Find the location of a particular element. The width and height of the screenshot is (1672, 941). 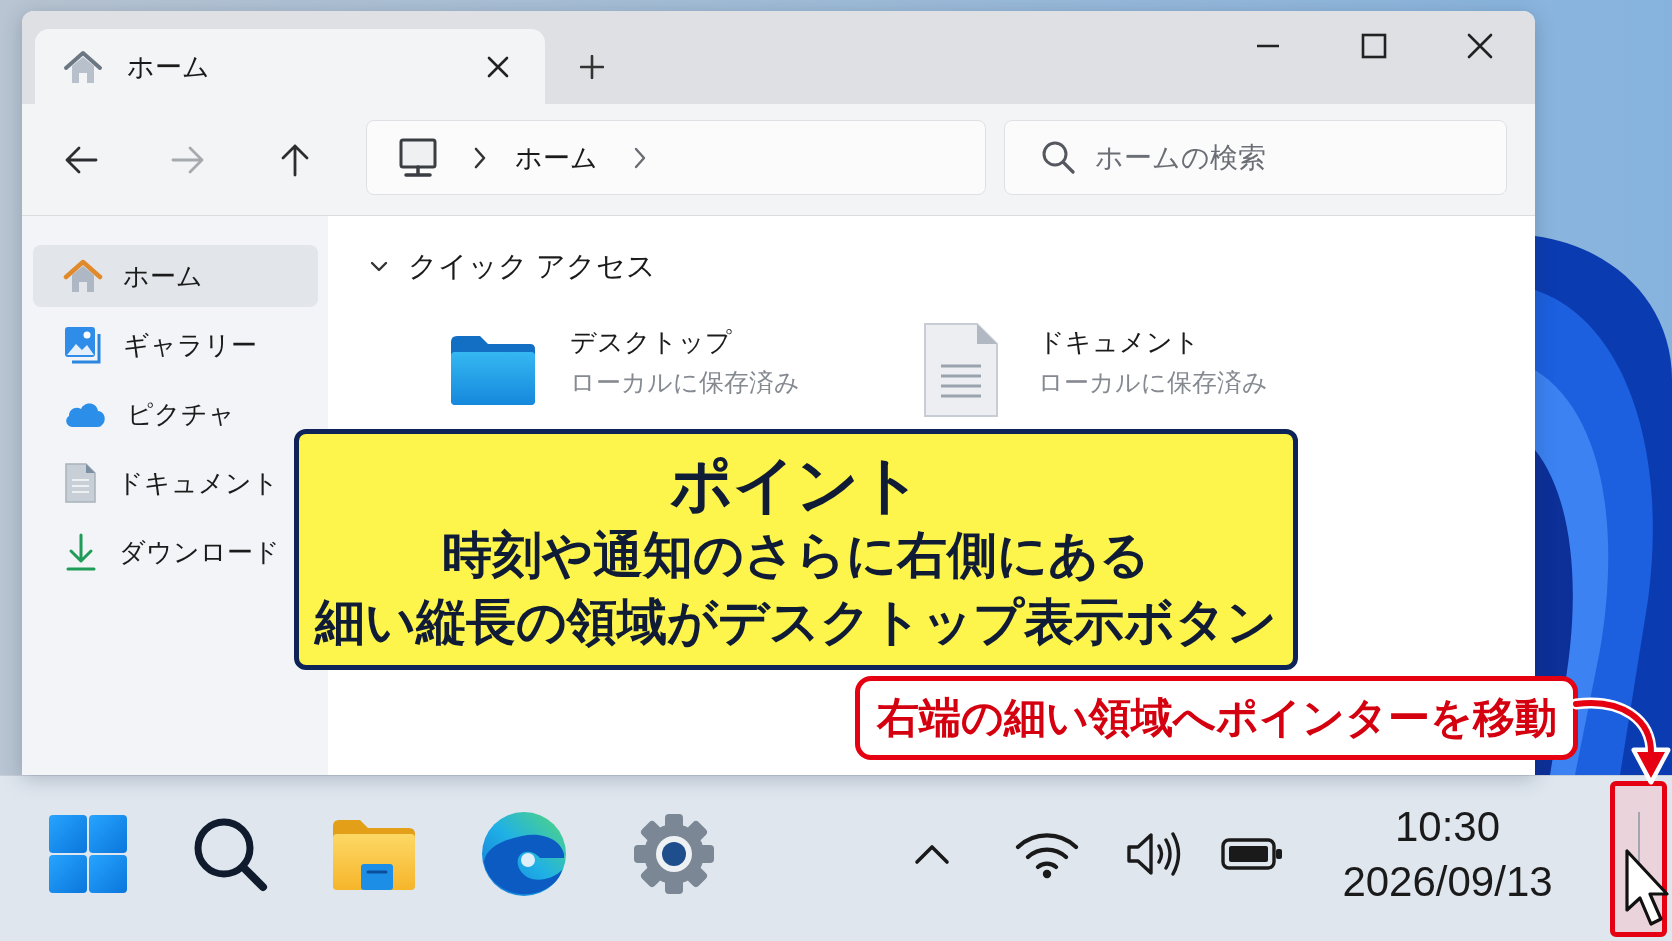

mouse-pointer-icon is located at coordinates (1647, 888).